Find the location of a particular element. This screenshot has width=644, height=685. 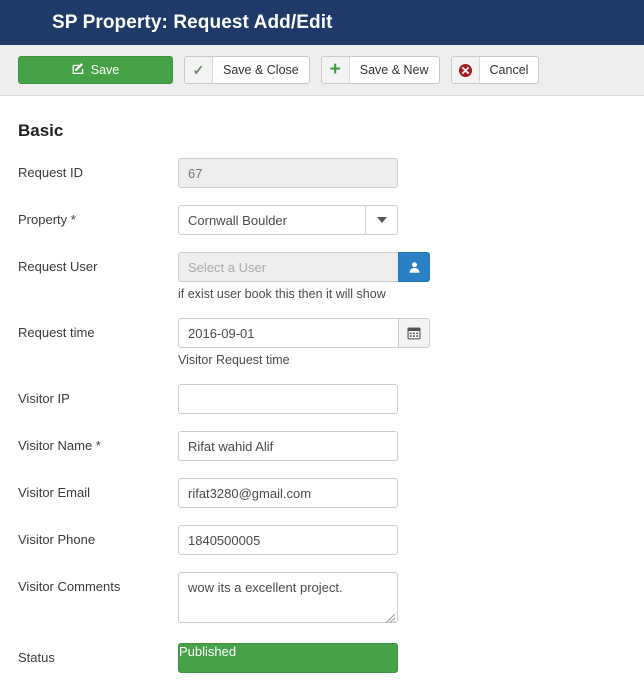

helper-request-time: Visitor Request time is located at coordinates (234, 360).